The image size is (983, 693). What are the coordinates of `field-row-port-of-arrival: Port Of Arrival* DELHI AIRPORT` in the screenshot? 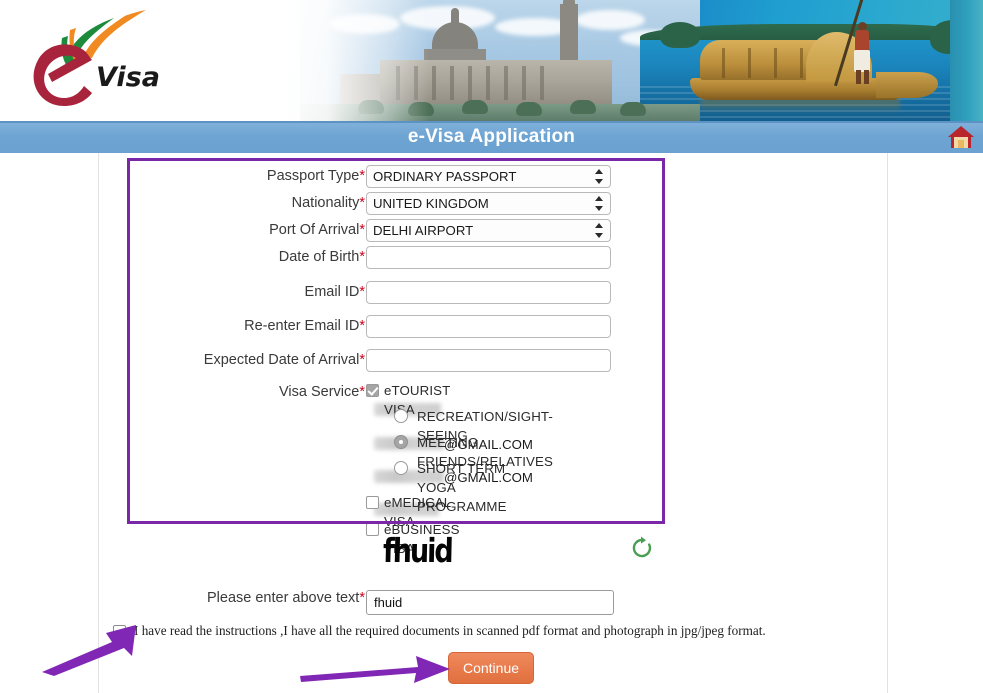 It's located at (491, 232).